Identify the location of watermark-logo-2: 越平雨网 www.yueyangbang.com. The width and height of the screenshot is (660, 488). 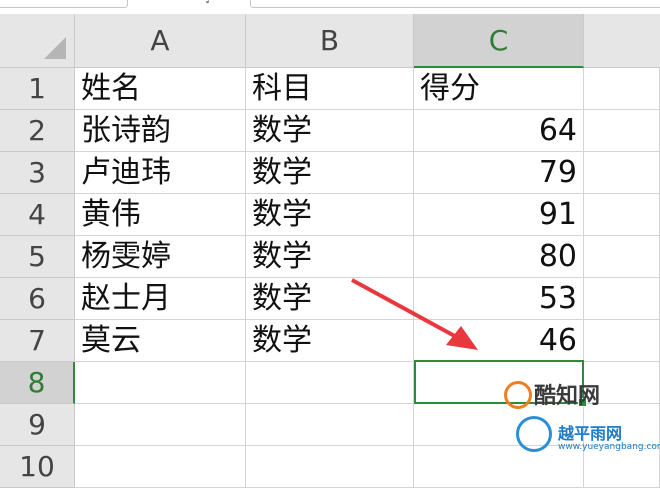
(586, 436).